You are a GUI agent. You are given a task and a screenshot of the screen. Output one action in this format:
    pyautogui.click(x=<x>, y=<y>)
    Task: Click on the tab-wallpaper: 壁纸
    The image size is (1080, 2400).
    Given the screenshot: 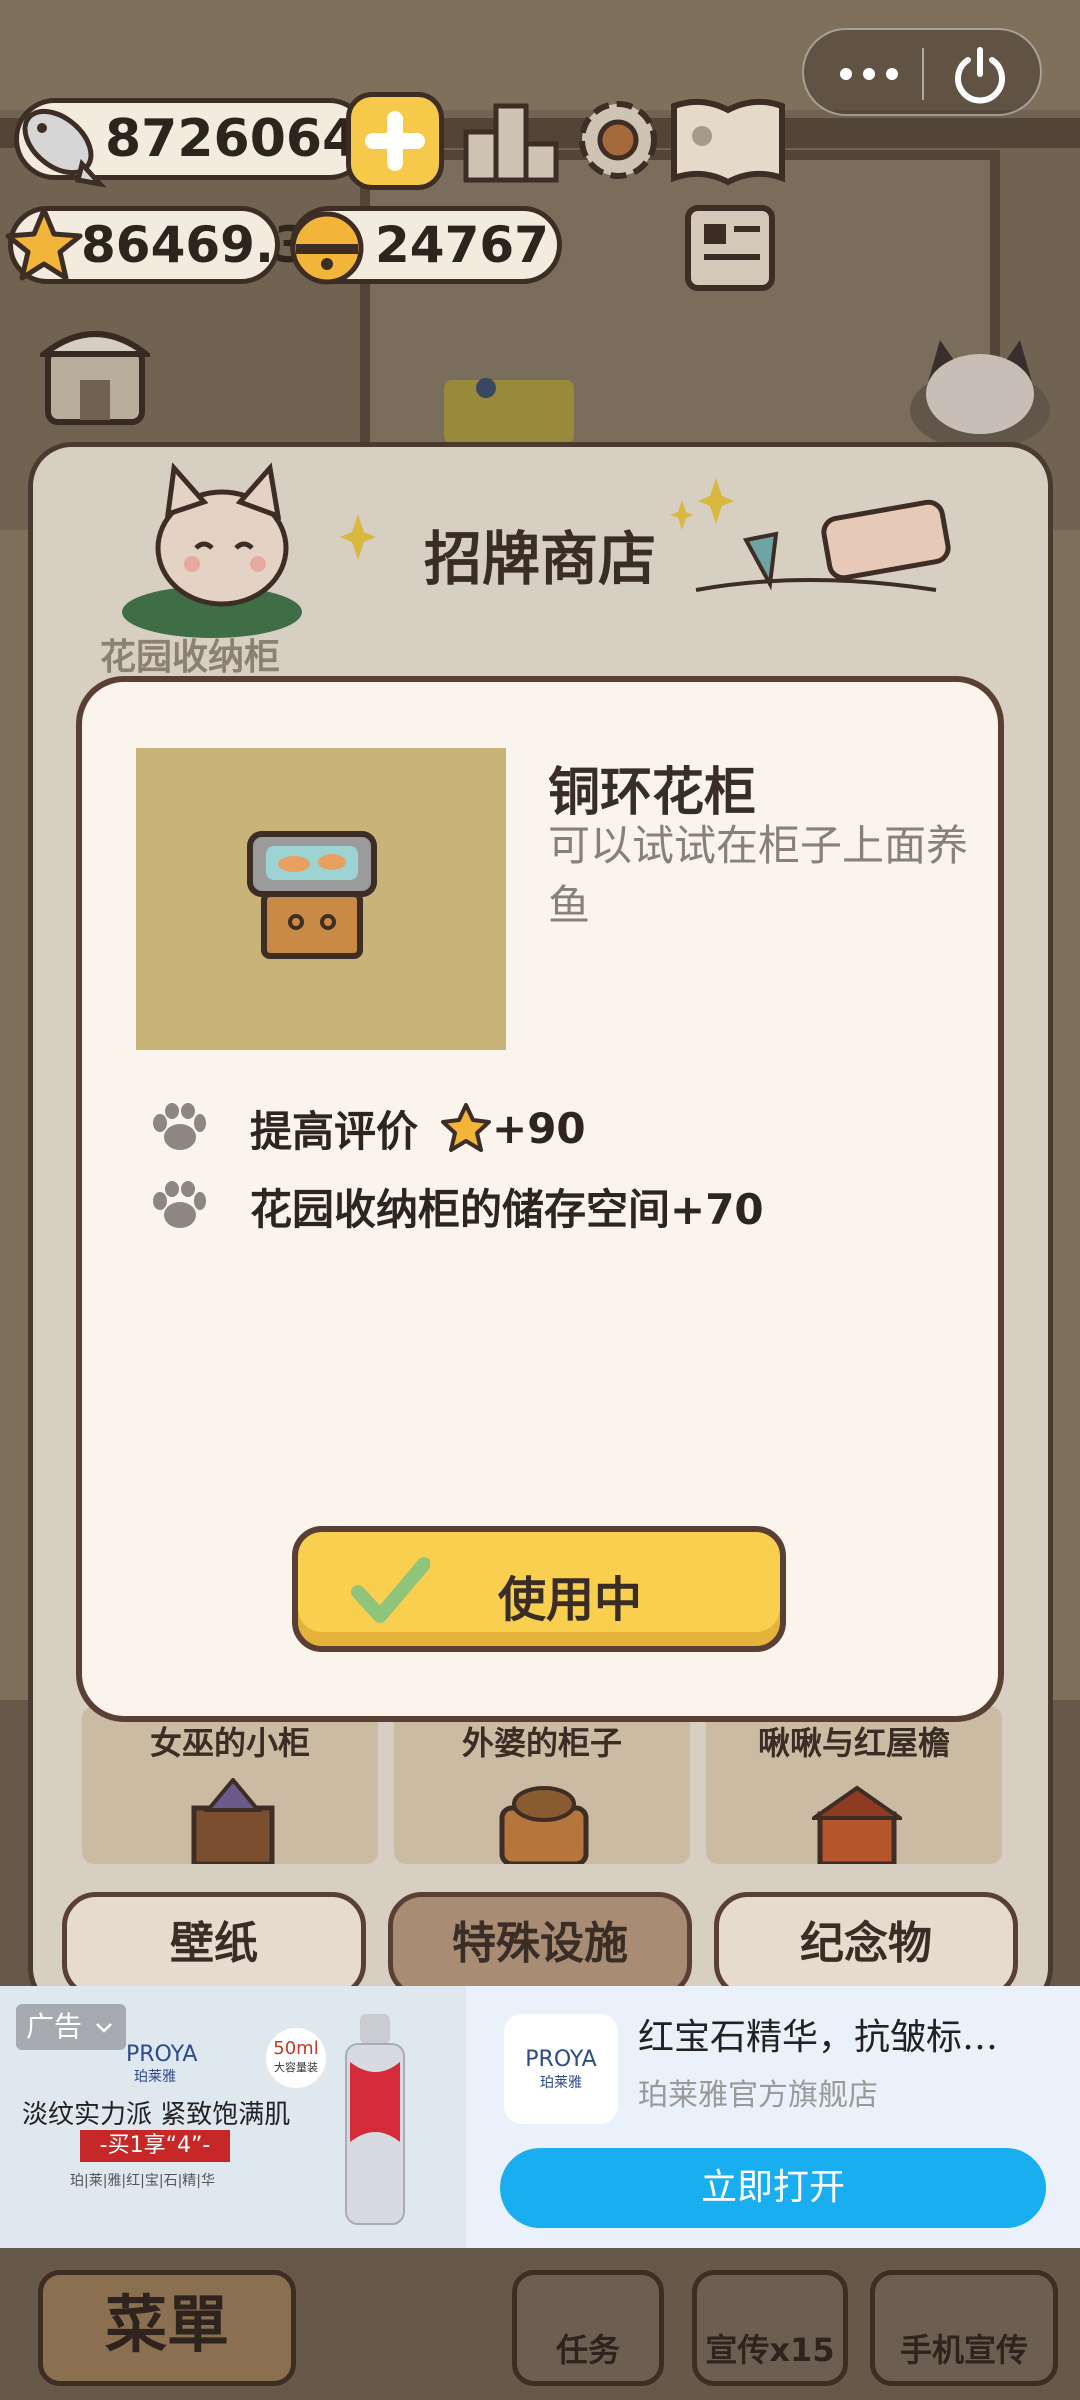 What is the action you would take?
    pyautogui.click(x=214, y=1945)
    